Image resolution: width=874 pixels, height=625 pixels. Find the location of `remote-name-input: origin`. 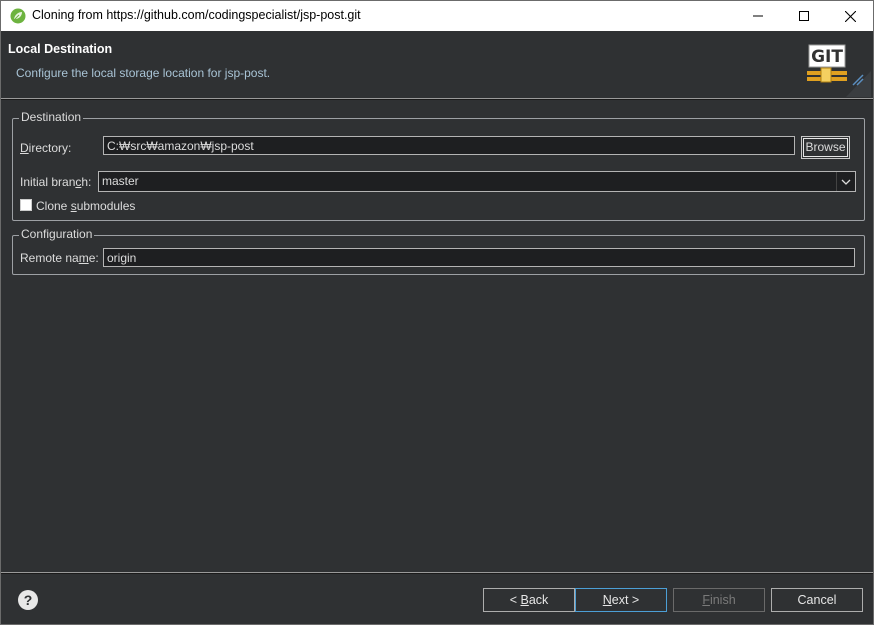

remote-name-input: origin is located at coordinates (479, 257).